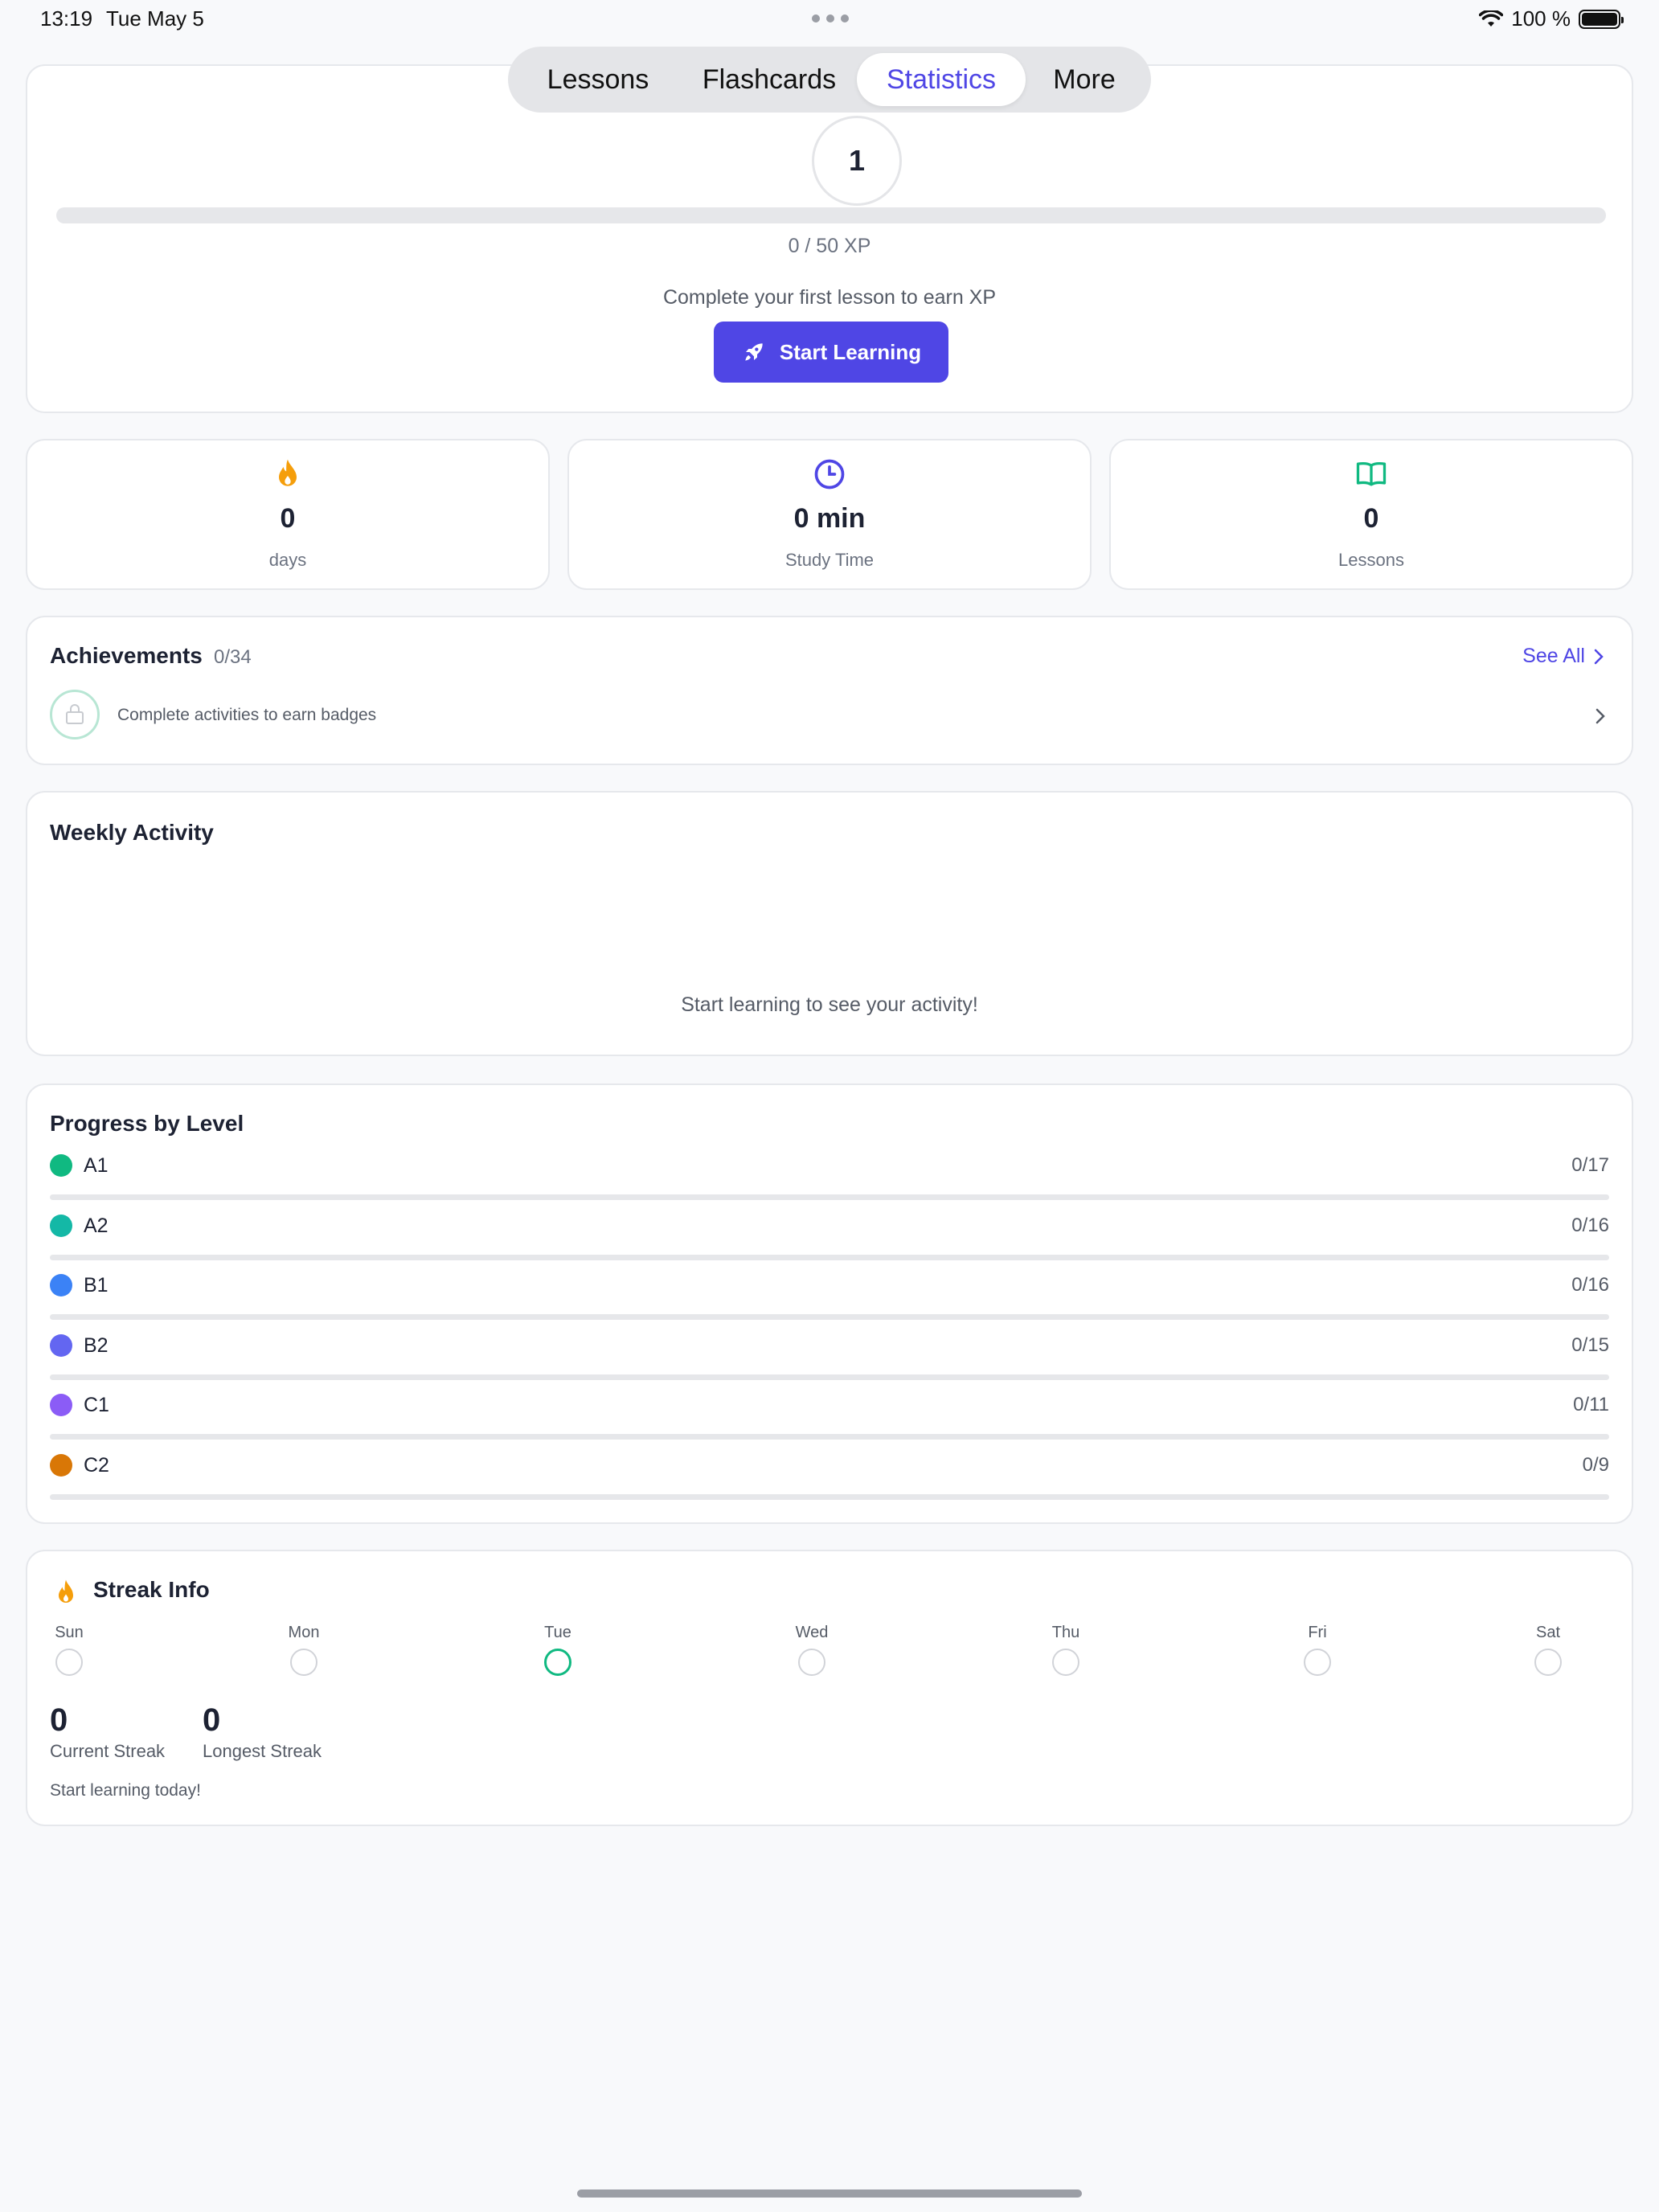  I want to click on stat-card-lessons: 0 Lessons, so click(1371, 514).